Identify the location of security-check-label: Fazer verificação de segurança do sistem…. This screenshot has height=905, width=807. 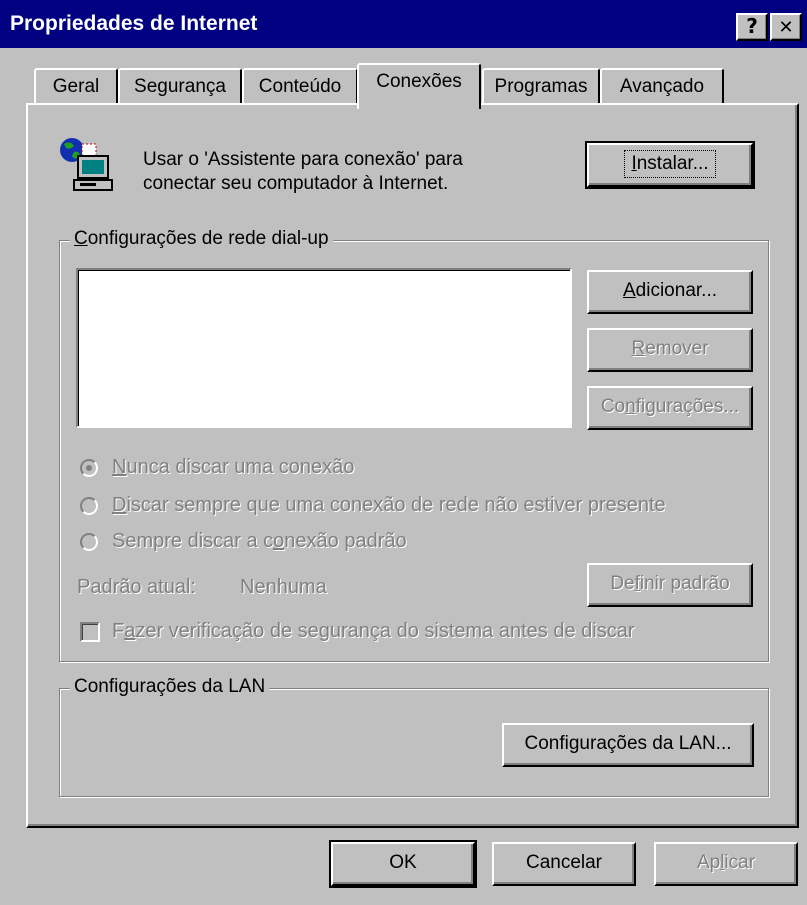
(373, 631).